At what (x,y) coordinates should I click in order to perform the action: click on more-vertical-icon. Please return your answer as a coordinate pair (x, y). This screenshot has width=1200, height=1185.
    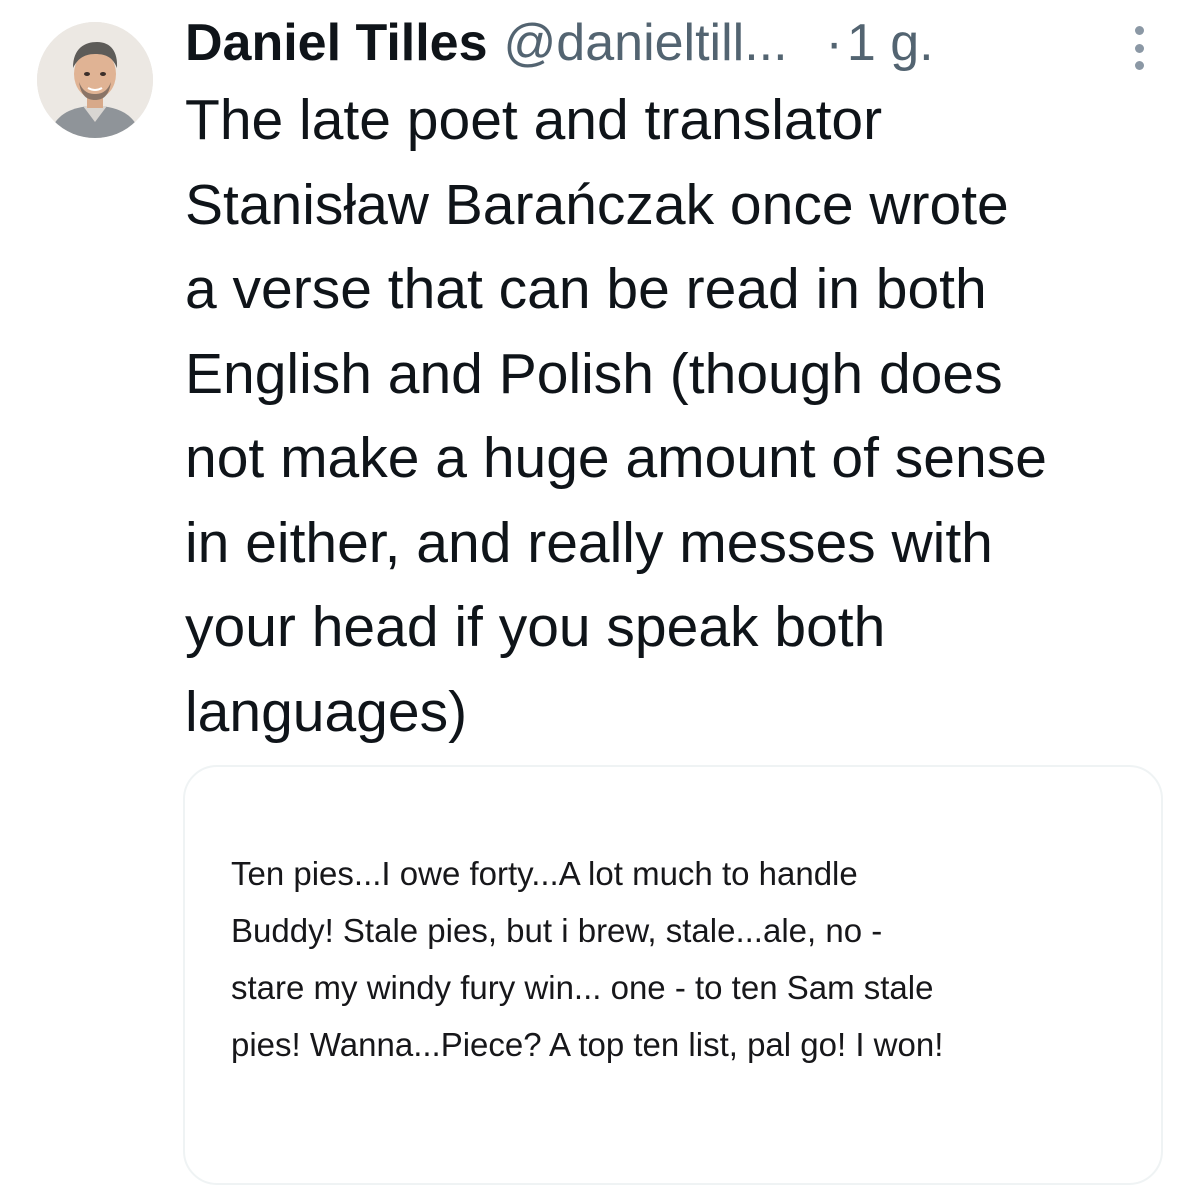
    Looking at the image, I should click on (1139, 48).